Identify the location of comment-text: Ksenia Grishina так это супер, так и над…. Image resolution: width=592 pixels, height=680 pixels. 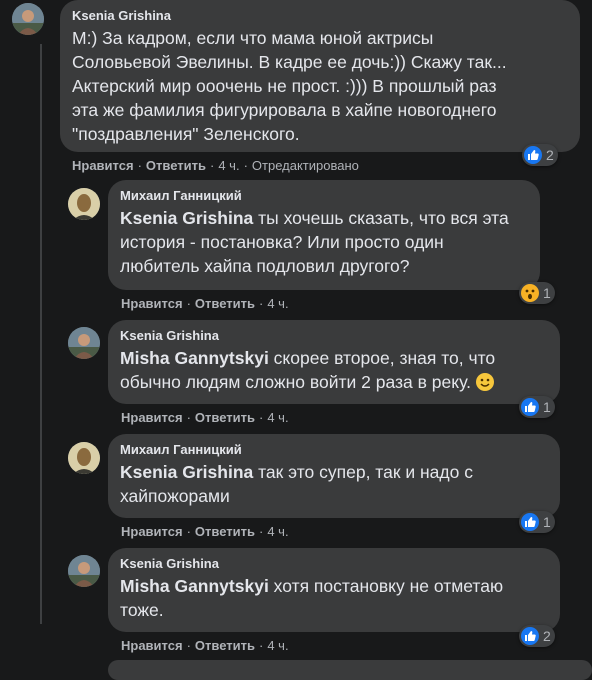
(296, 484).